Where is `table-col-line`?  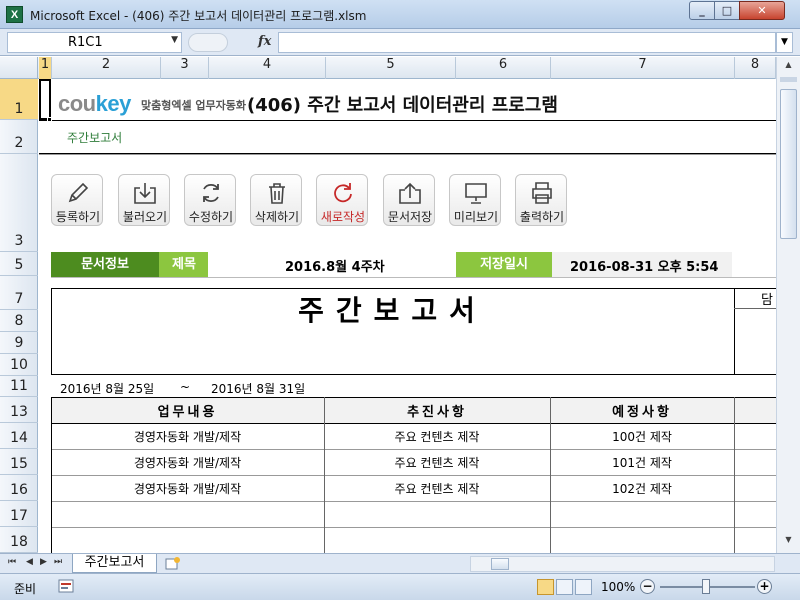
table-col-line is located at coordinates (324, 475).